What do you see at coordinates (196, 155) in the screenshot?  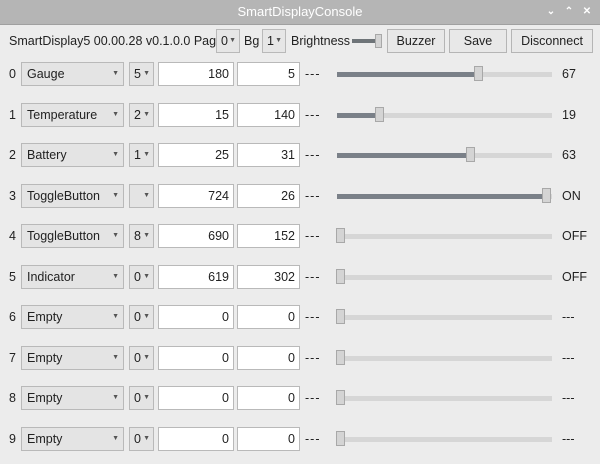 I see `x-input: 25` at bounding box center [196, 155].